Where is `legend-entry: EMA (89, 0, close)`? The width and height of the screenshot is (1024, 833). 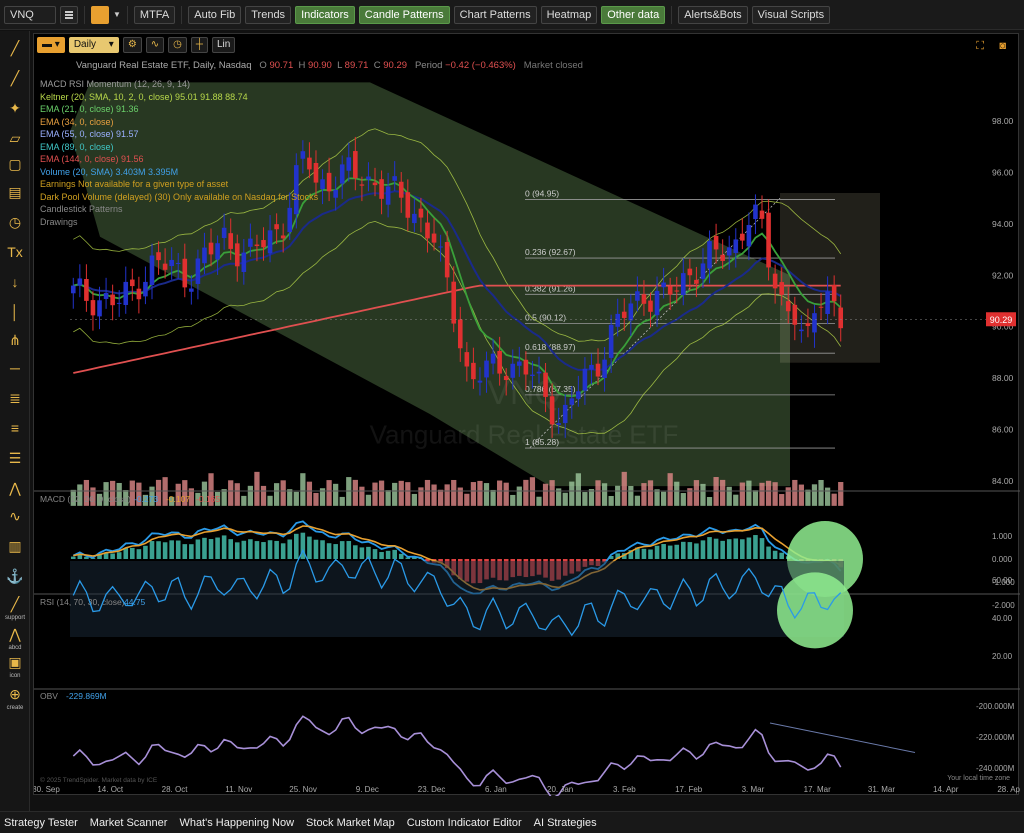 legend-entry: EMA (89, 0, close) is located at coordinates (179, 147).